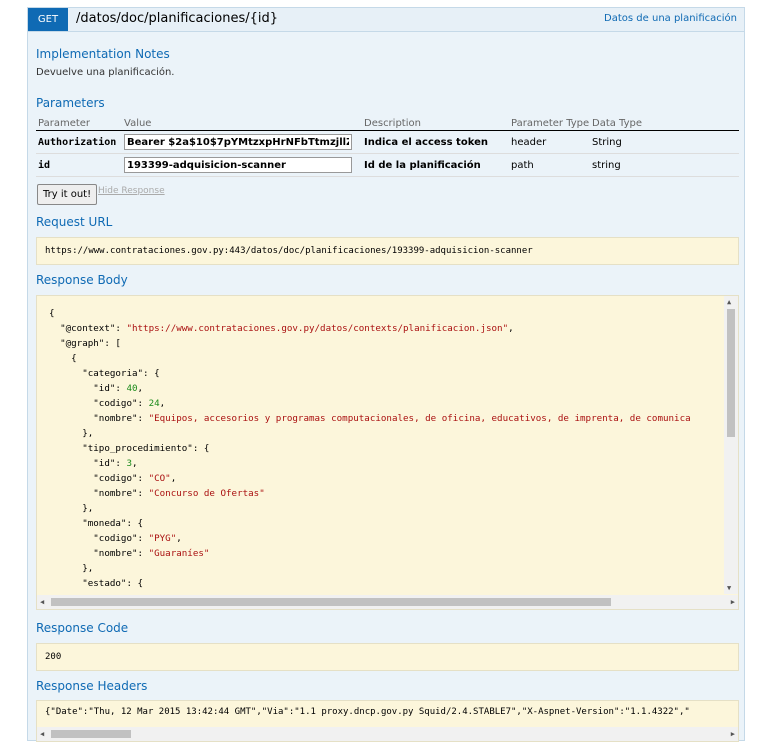 Image resolution: width=769 pixels, height=755 pixels. Describe the element at coordinates (731, 373) in the screenshot. I see `vertical-scroll-thumb` at that location.